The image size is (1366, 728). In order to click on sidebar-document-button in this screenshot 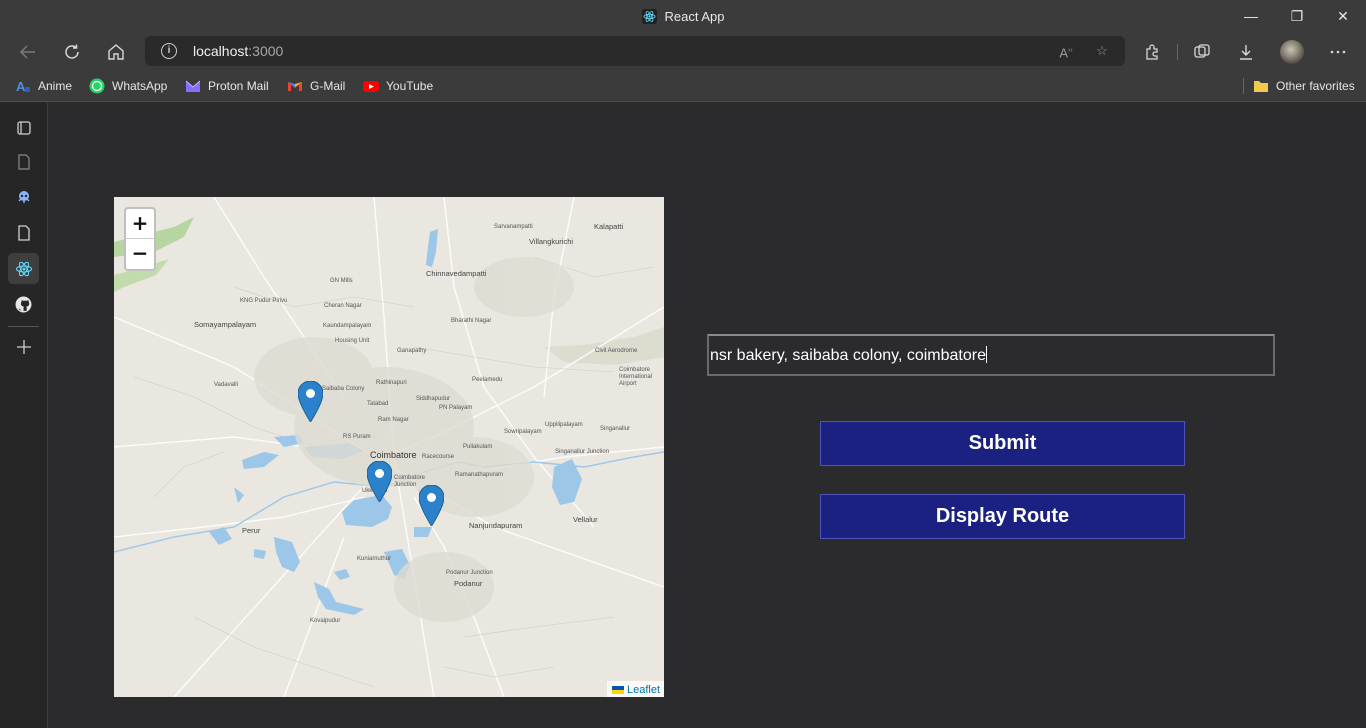, I will do `click(23, 232)`.